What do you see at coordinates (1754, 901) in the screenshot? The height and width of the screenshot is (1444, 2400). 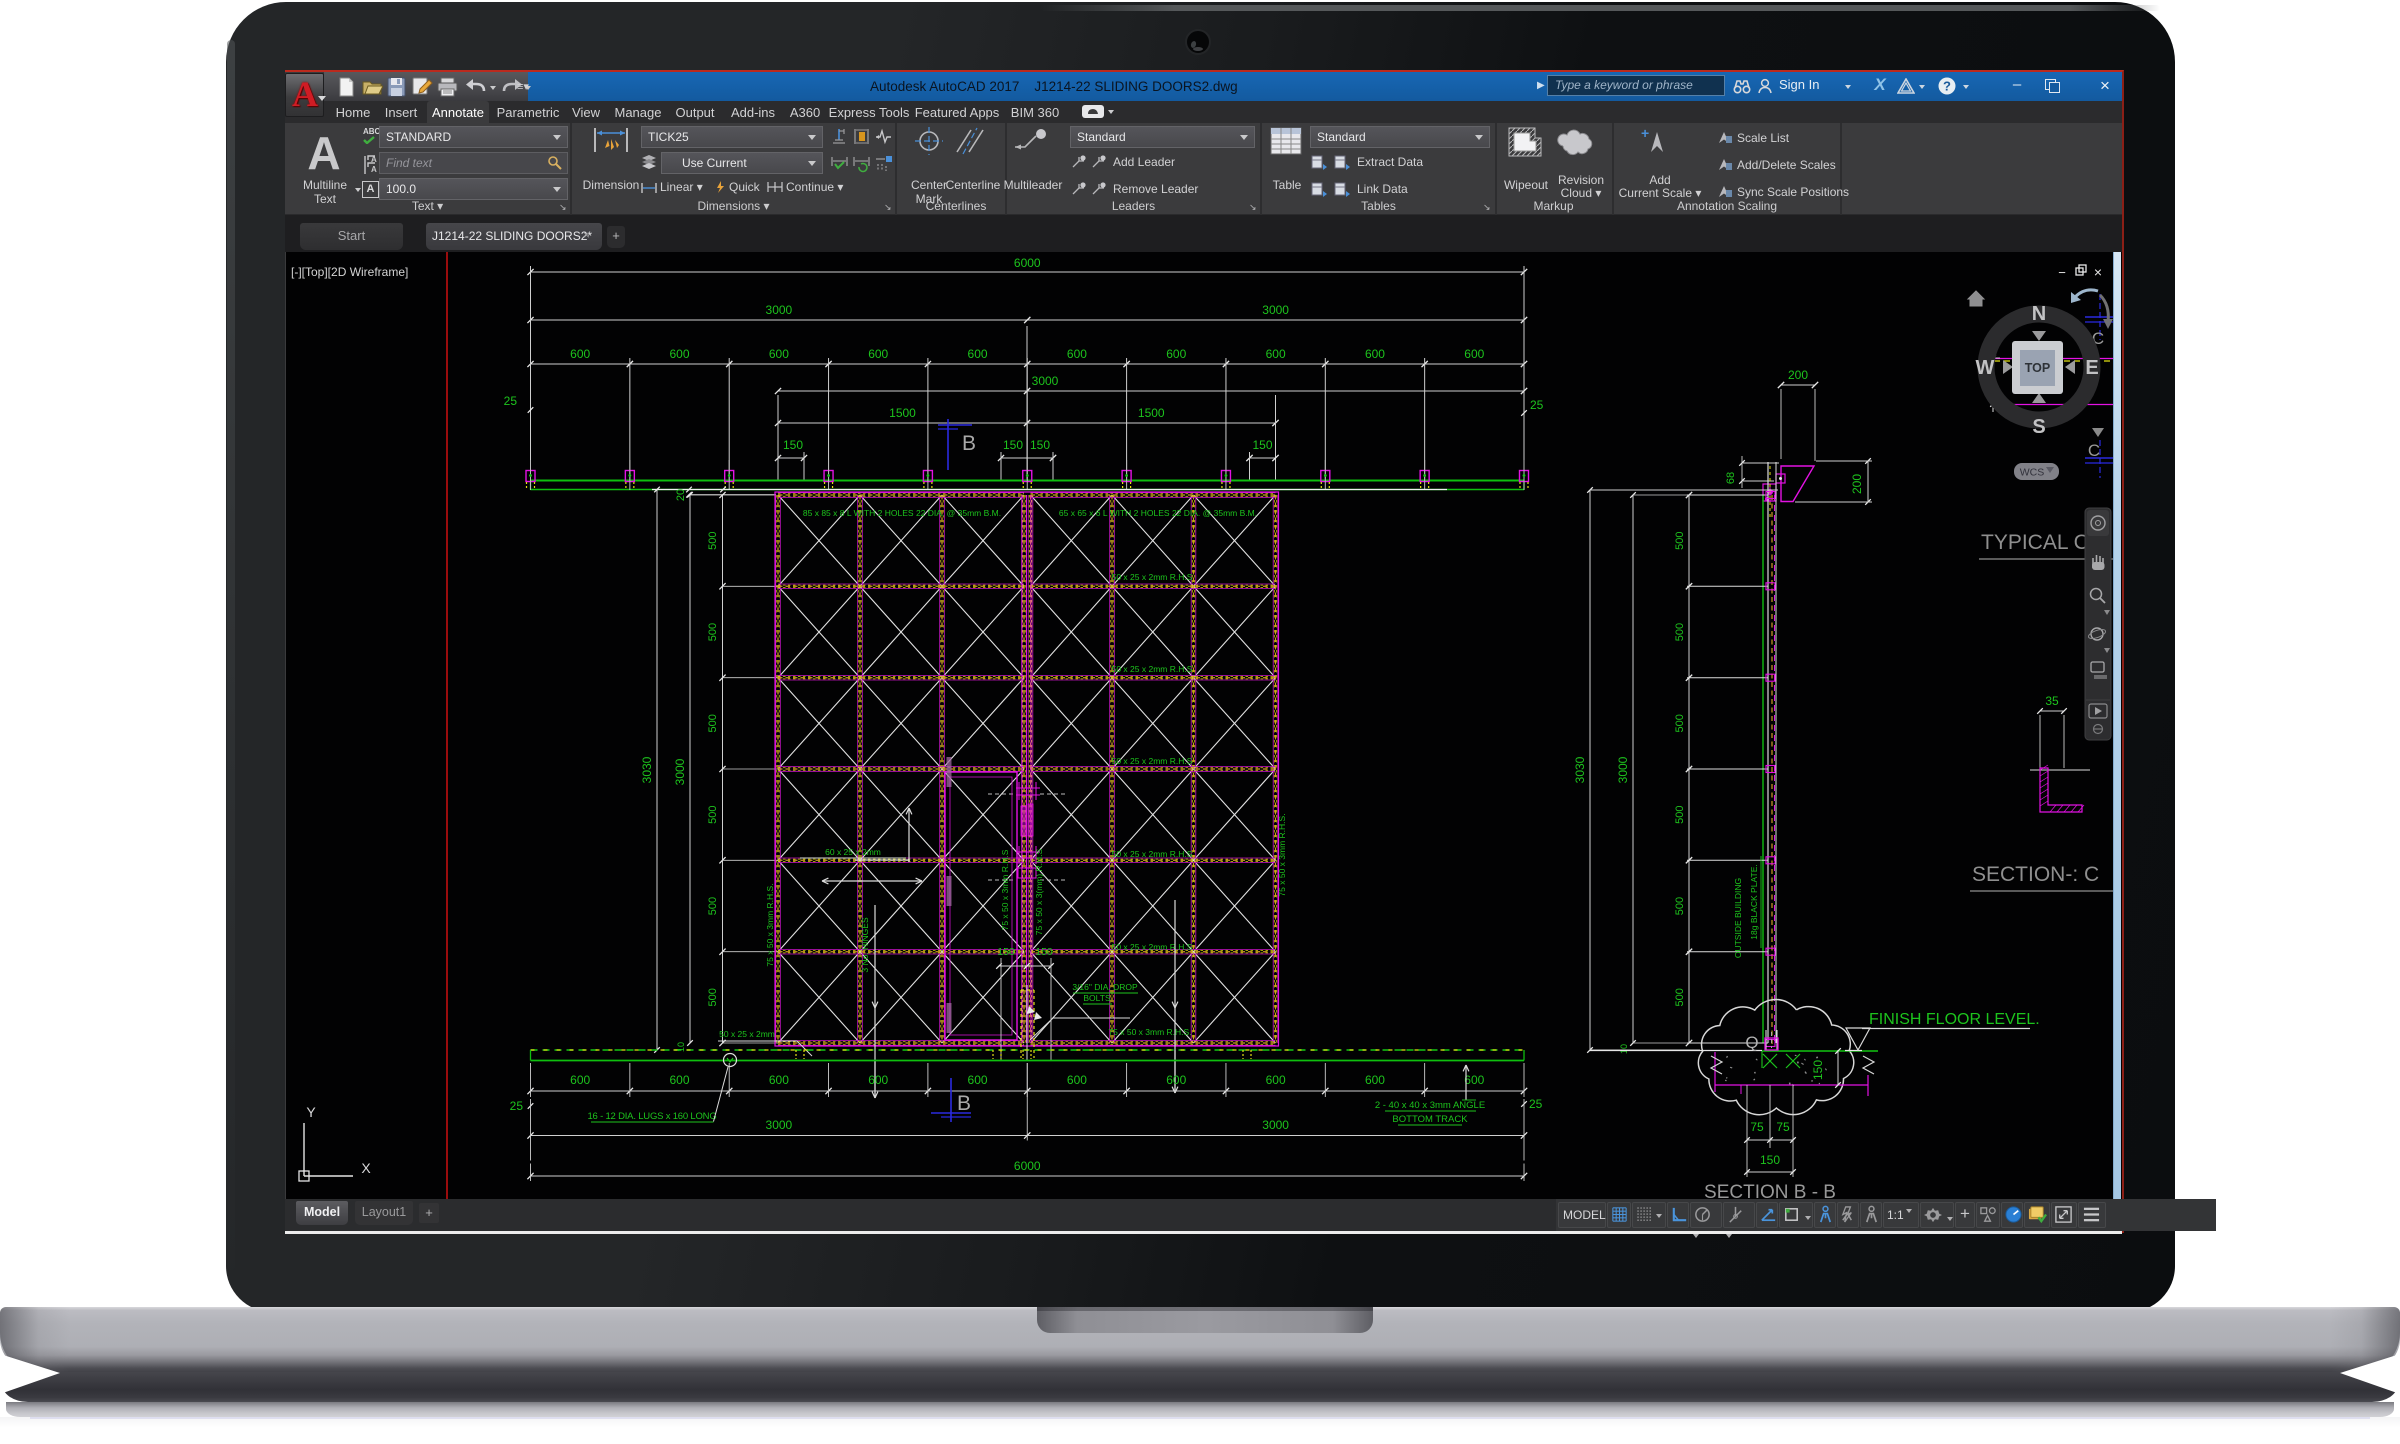 I see `svg-text: 18g BLACK PLATE.` at bounding box center [1754, 901].